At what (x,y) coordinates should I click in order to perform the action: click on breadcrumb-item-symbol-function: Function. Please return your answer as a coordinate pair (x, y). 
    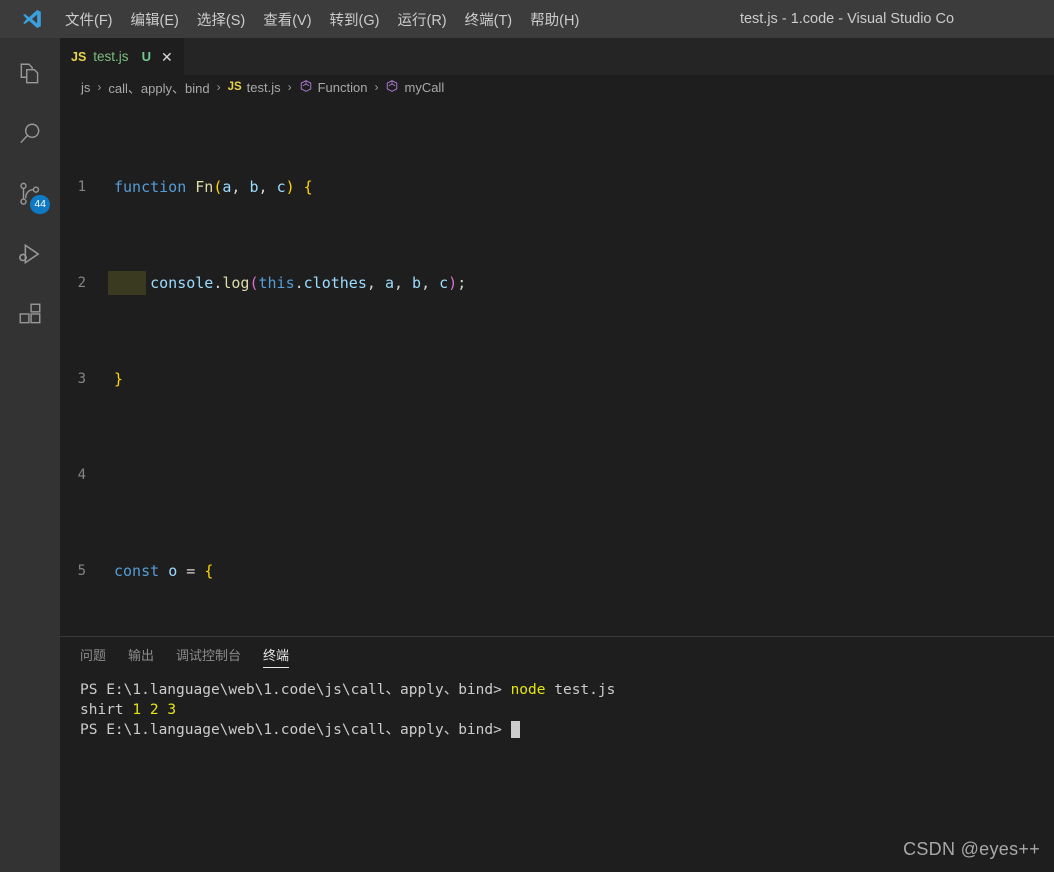
    Looking at the image, I should click on (333, 87).